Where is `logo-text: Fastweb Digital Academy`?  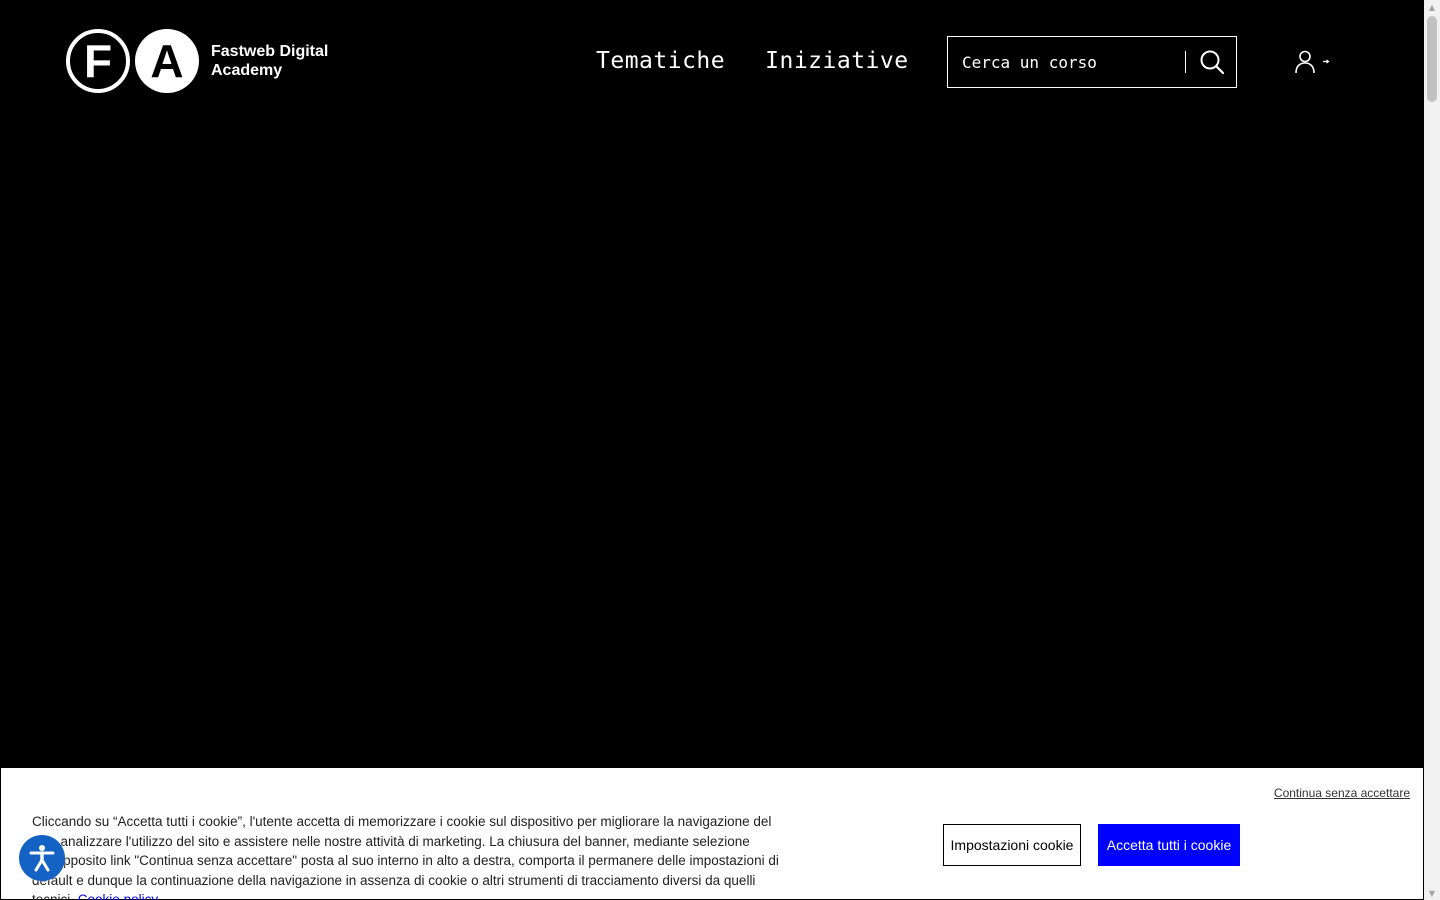
logo-text: Fastweb Digital Academy is located at coordinates (276, 61).